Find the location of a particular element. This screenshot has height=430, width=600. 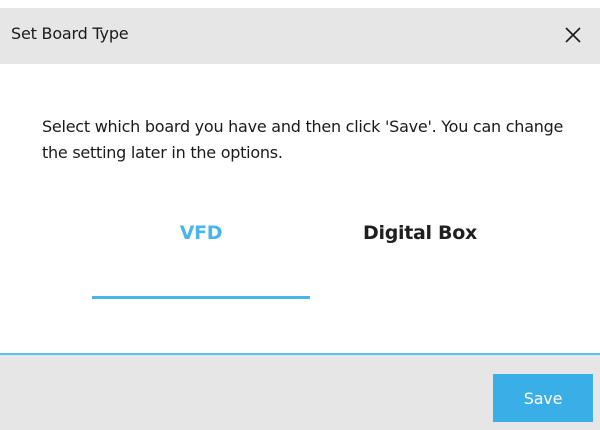

selected-tab-indicator is located at coordinates (201, 297).